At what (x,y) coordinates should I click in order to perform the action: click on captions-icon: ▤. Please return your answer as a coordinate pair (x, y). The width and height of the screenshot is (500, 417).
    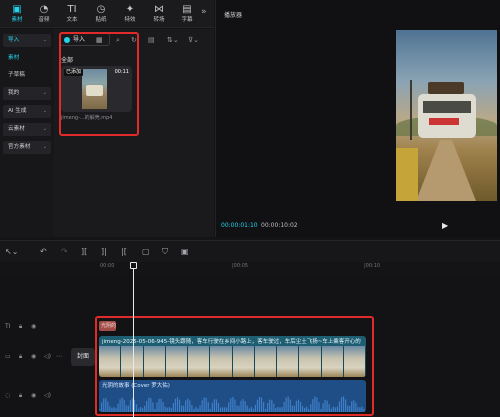
    Looking at the image, I should click on (187, 9).